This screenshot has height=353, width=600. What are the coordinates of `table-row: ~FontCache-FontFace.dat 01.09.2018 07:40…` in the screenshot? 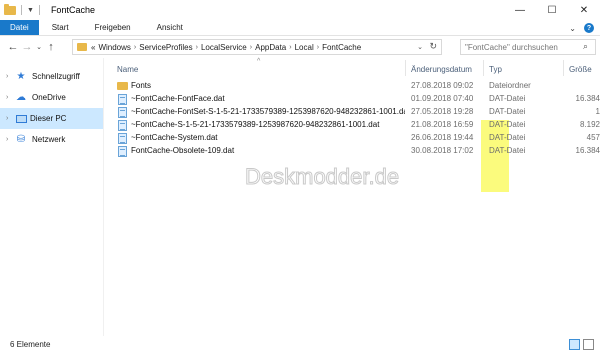 It's located at (352, 99).